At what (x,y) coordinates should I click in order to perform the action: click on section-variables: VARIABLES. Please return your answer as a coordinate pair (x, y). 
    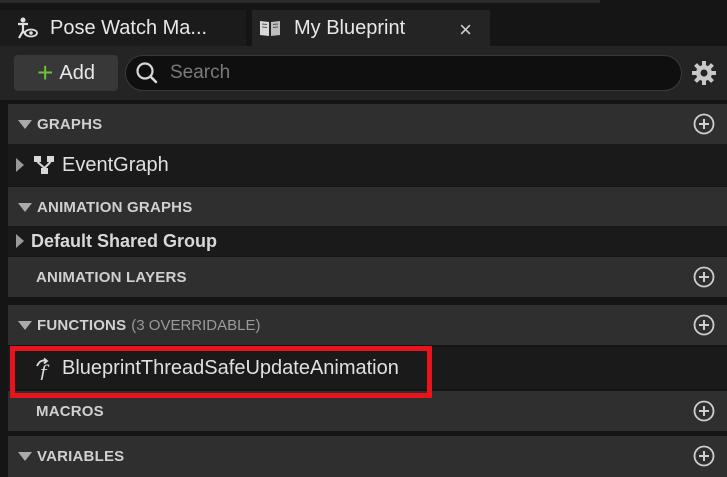
    Looking at the image, I should click on (367, 456).